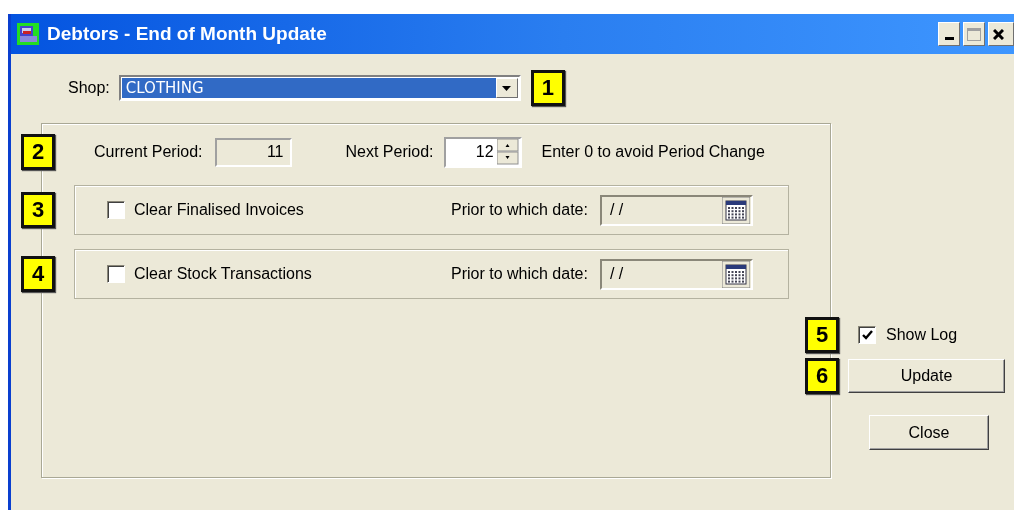 The image size is (1014, 510). What do you see at coordinates (929, 432) in the screenshot?
I see `close-button: Close` at bounding box center [929, 432].